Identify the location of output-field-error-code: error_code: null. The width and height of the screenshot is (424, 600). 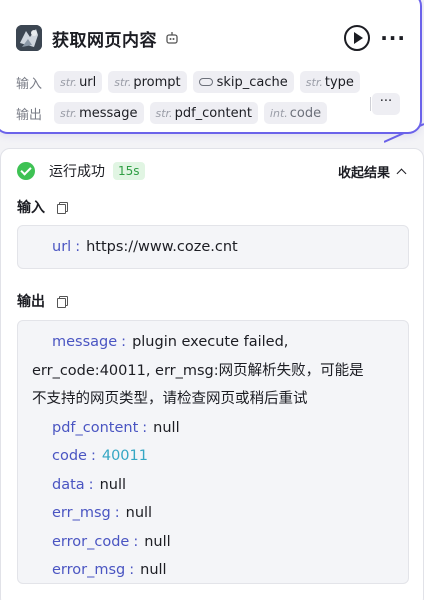
(111, 541).